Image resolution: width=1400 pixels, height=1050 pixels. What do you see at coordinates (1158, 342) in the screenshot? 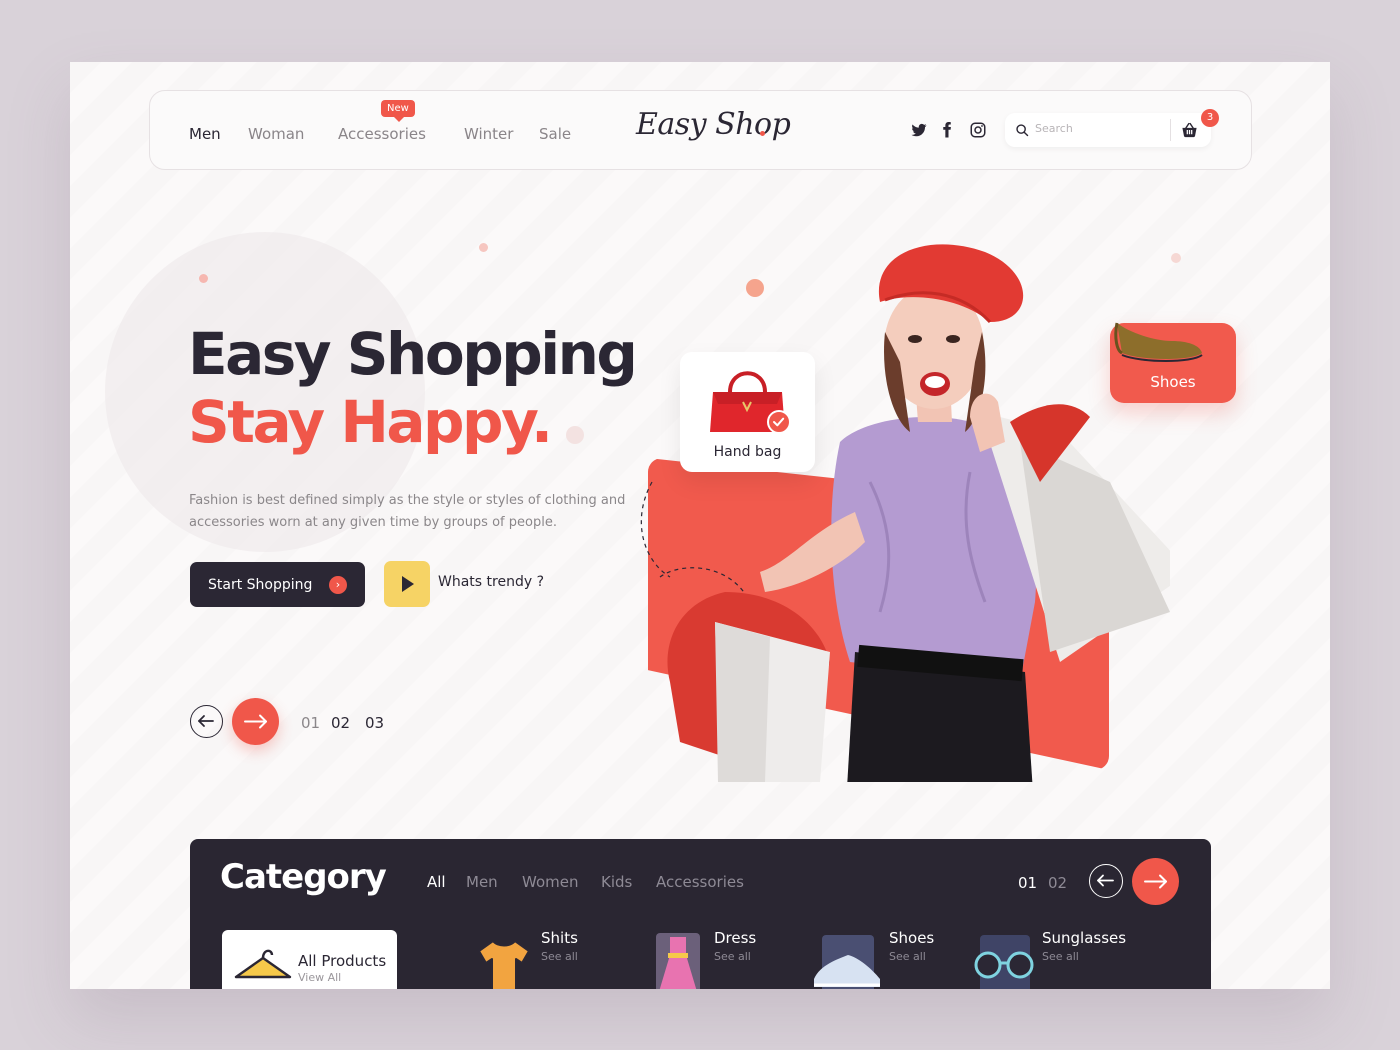
I see `shoe-icon` at bounding box center [1158, 342].